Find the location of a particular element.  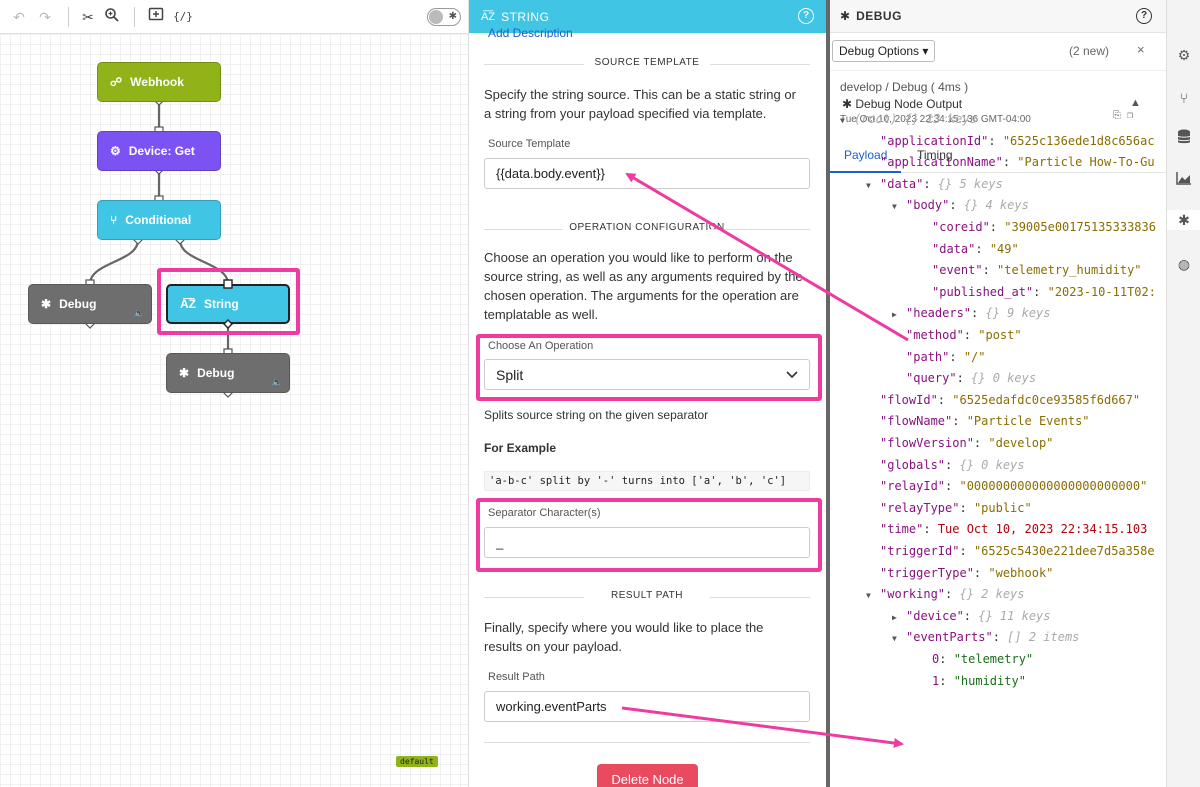

tree-meta: {} 2 keys is located at coordinates (992, 594).